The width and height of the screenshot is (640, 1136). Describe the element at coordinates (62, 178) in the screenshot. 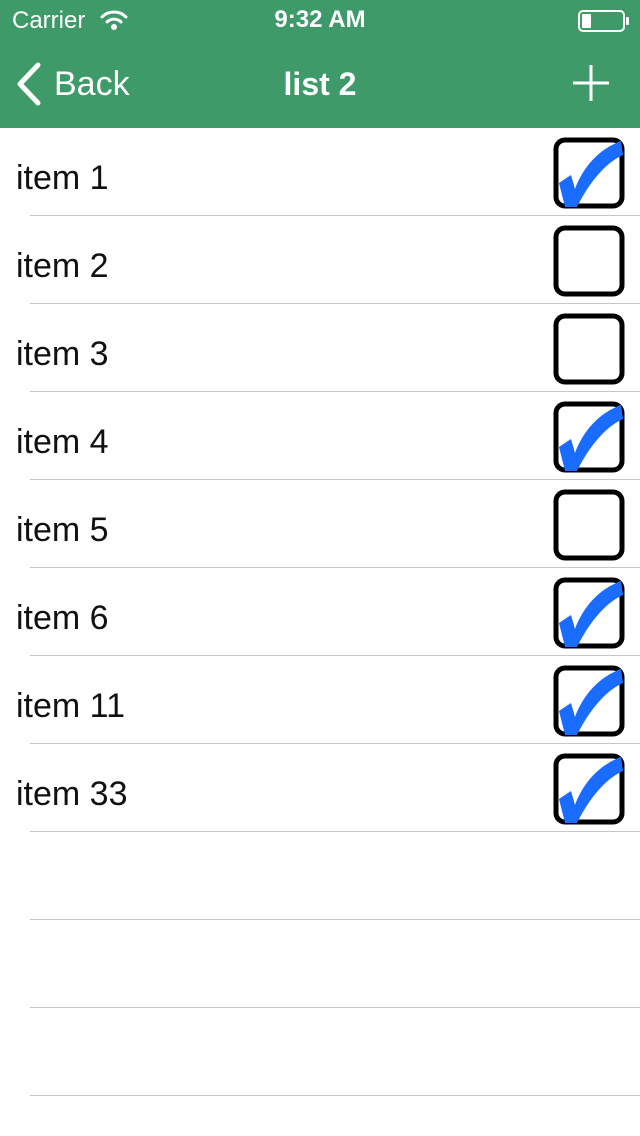

I see `list-item-label: item 1` at that location.